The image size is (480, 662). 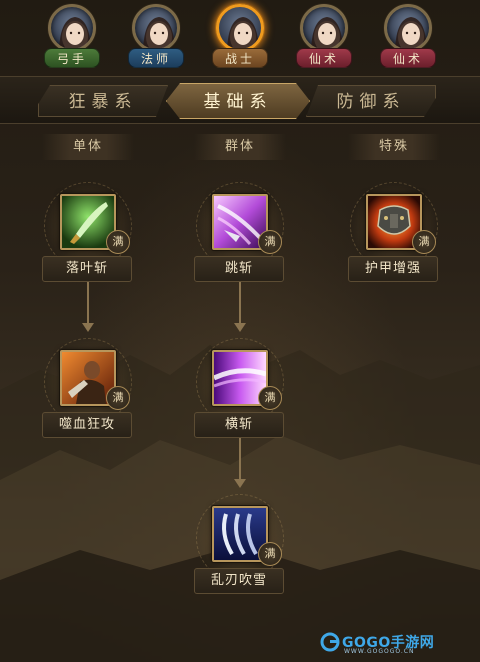 I want to click on character-mage: 法师, so click(x=156, y=37).